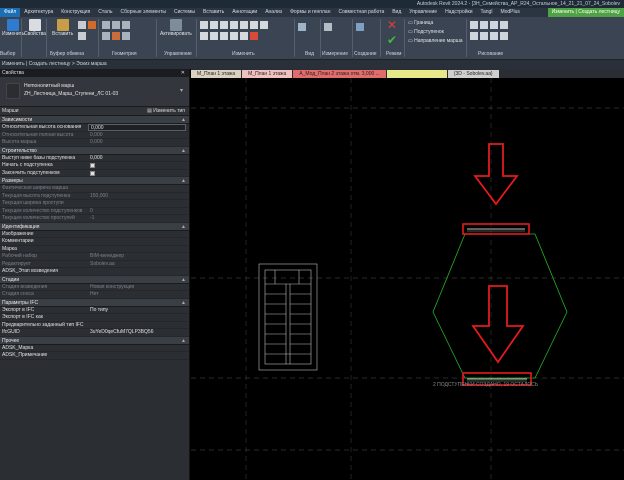 This screenshot has height=480, width=624. Describe the element at coordinates (500, 306) in the screenshot. I see `hexagon-sketch-boundary` at that location.